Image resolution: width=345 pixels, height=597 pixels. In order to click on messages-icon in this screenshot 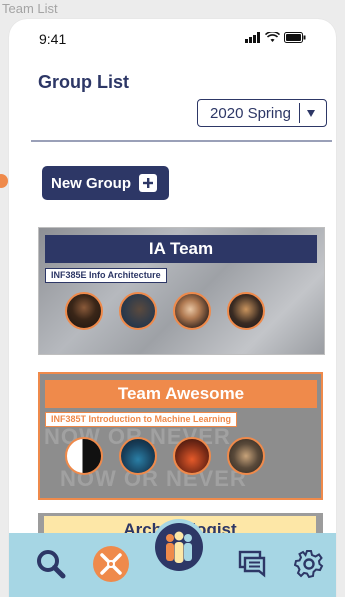, I will do `click(252, 564)`.